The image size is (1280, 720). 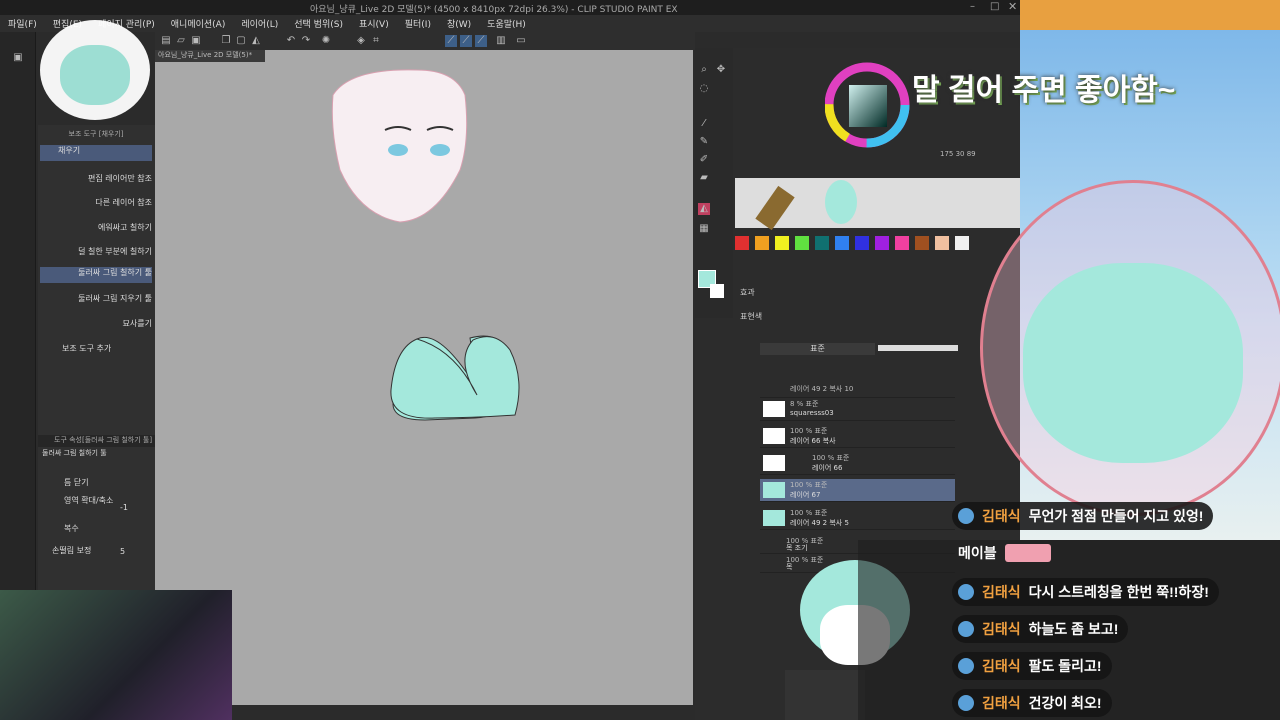 I want to click on close-icon: ✕, so click(x=1012, y=6).